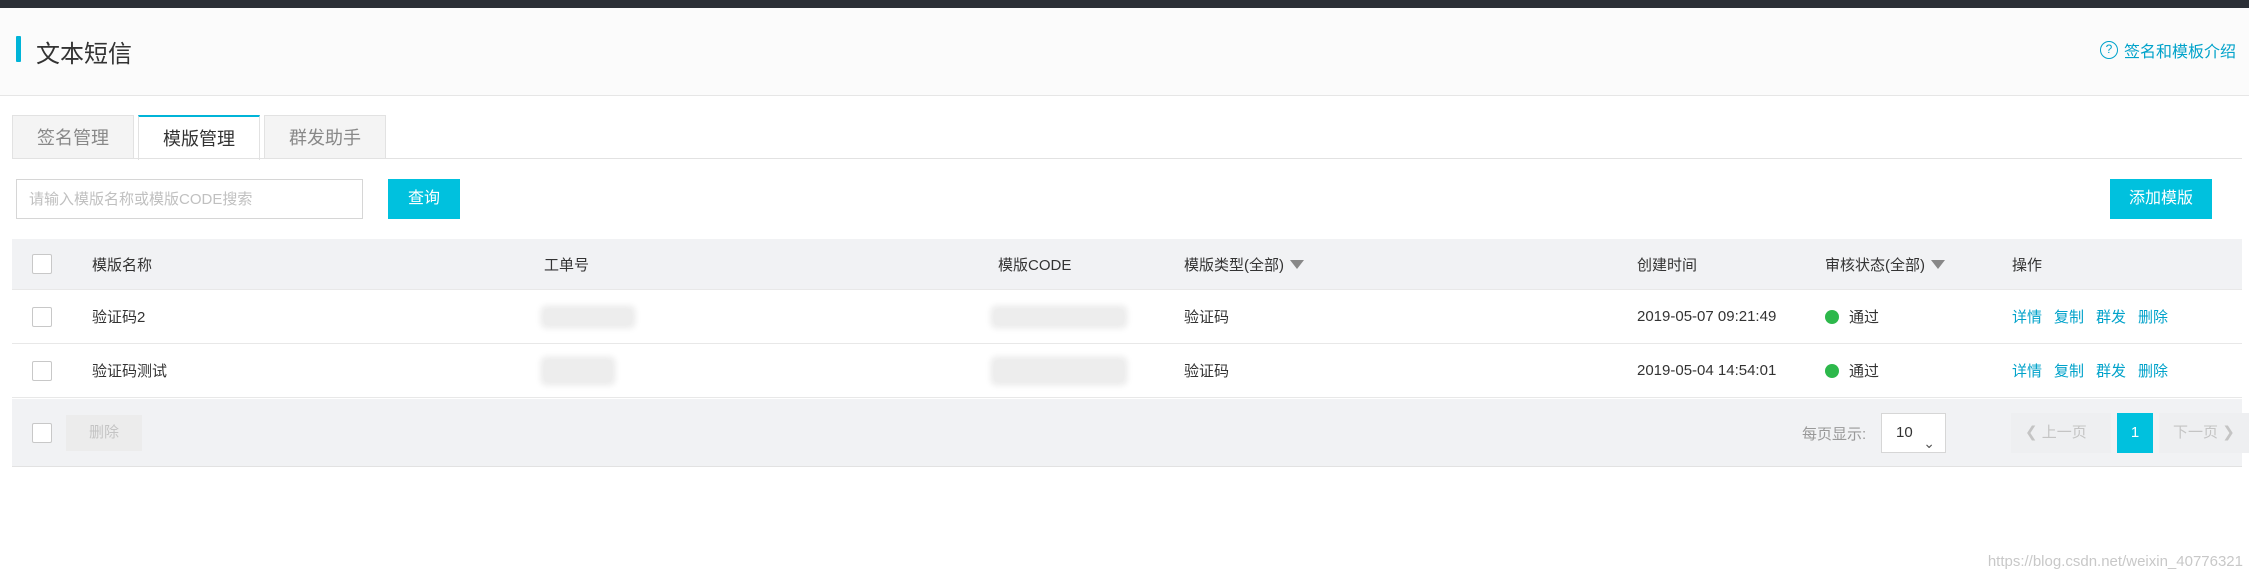 The width and height of the screenshot is (2249, 581). Describe the element at coordinates (1667, 265) in the screenshot. I see `col-created: 创建时间` at that location.